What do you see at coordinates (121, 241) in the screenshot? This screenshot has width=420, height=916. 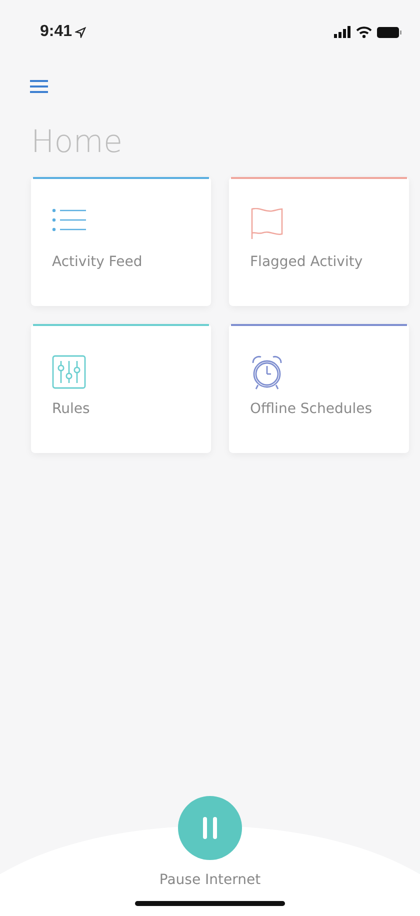 I see `tile-card: Activity Feed` at bounding box center [121, 241].